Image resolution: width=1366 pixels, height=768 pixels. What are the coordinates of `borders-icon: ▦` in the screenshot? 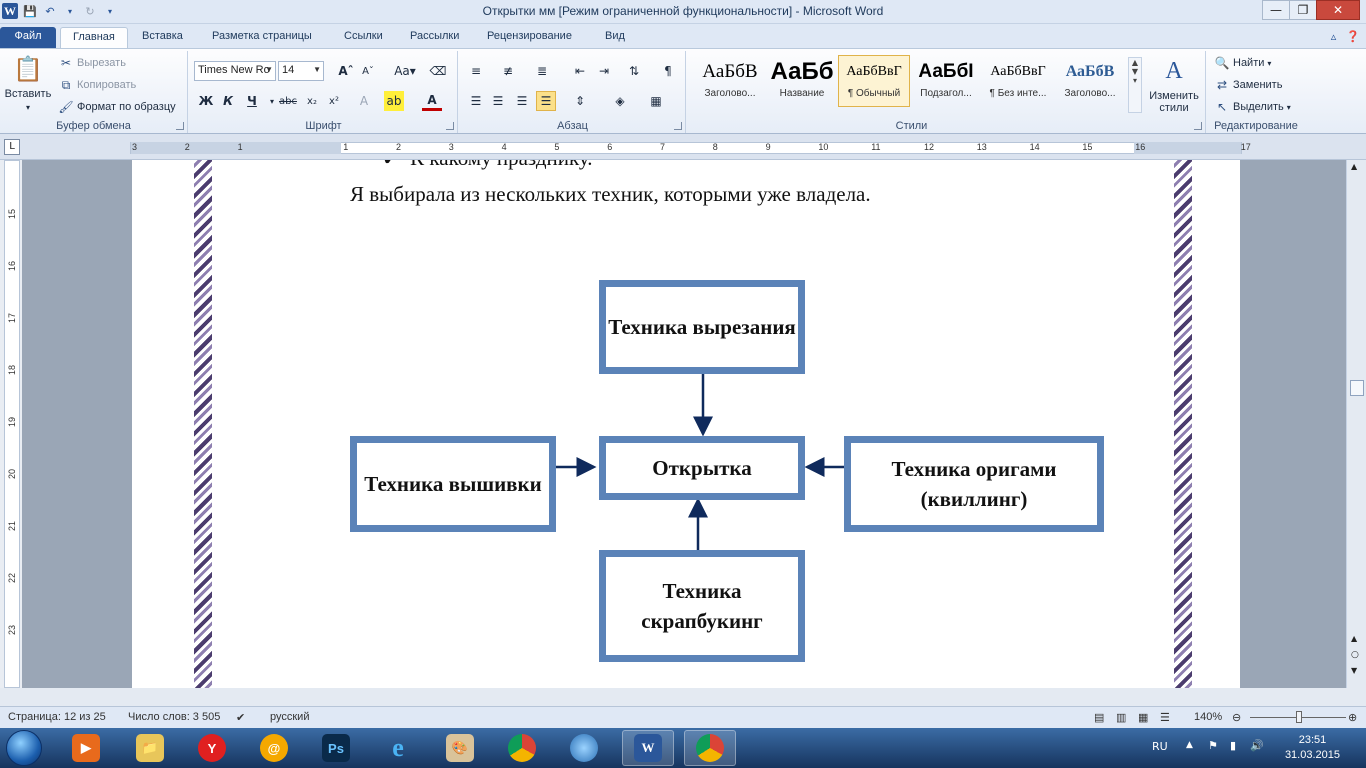 It's located at (656, 101).